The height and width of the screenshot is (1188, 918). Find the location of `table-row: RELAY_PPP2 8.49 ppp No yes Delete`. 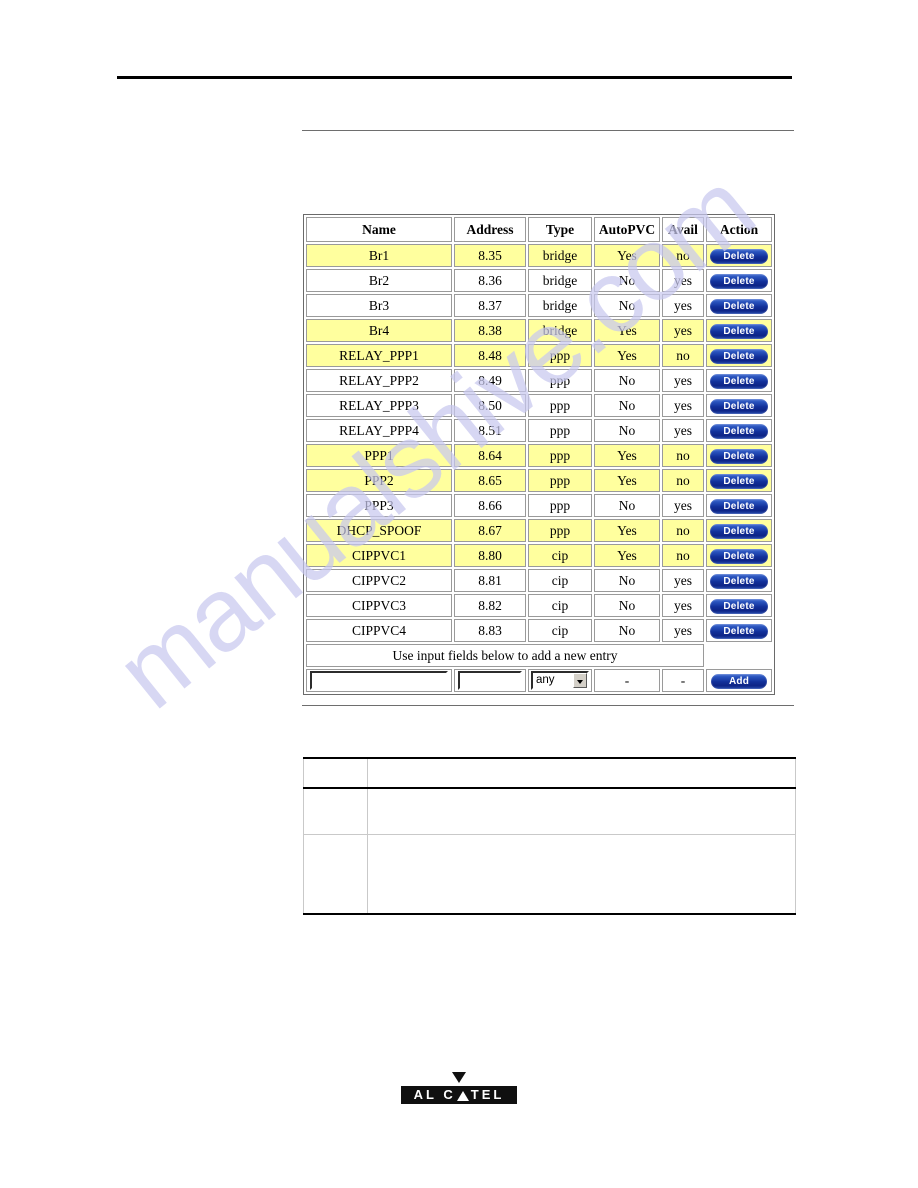

table-row: RELAY_PPP2 8.49 ppp No yes Delete is located at coordinates (539, 380).